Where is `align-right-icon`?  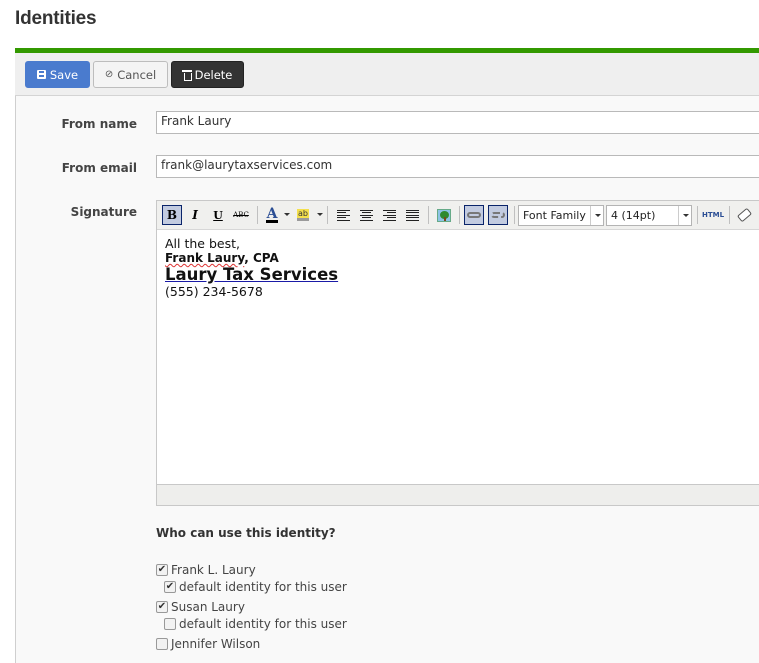
align-right-icon is located at coordinates (389, 215).